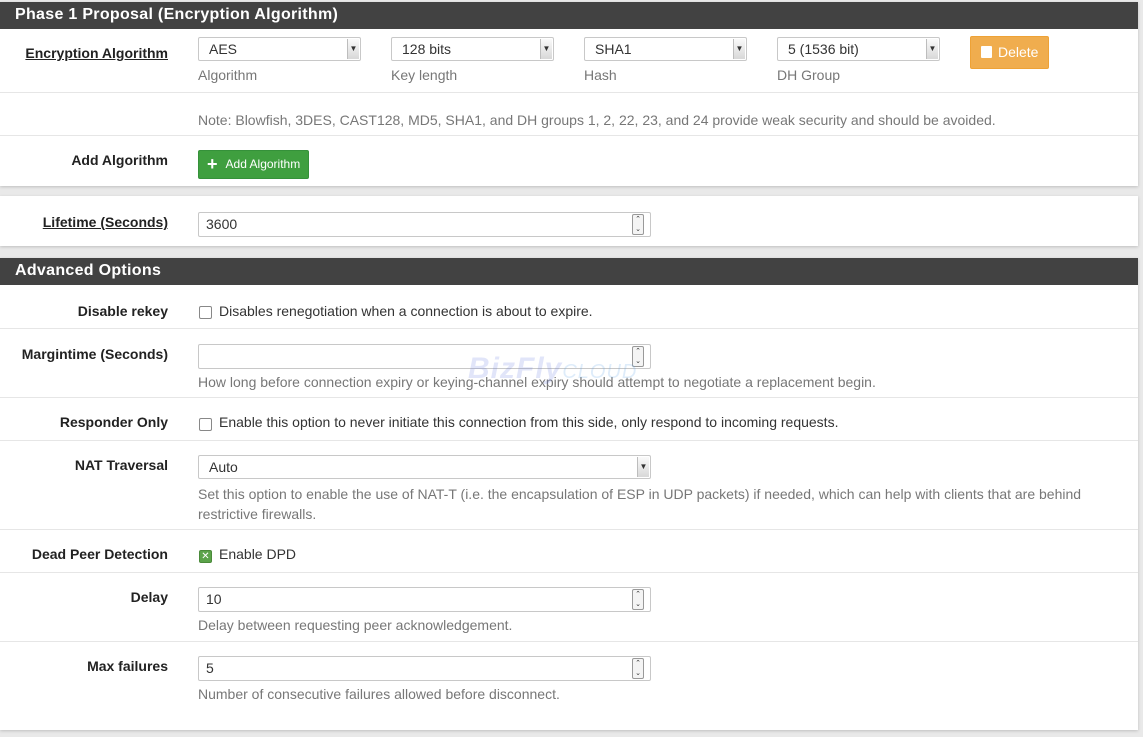 The image size is (1143, 737). I want to click on delete-button: Delete, so click(1010, 52).